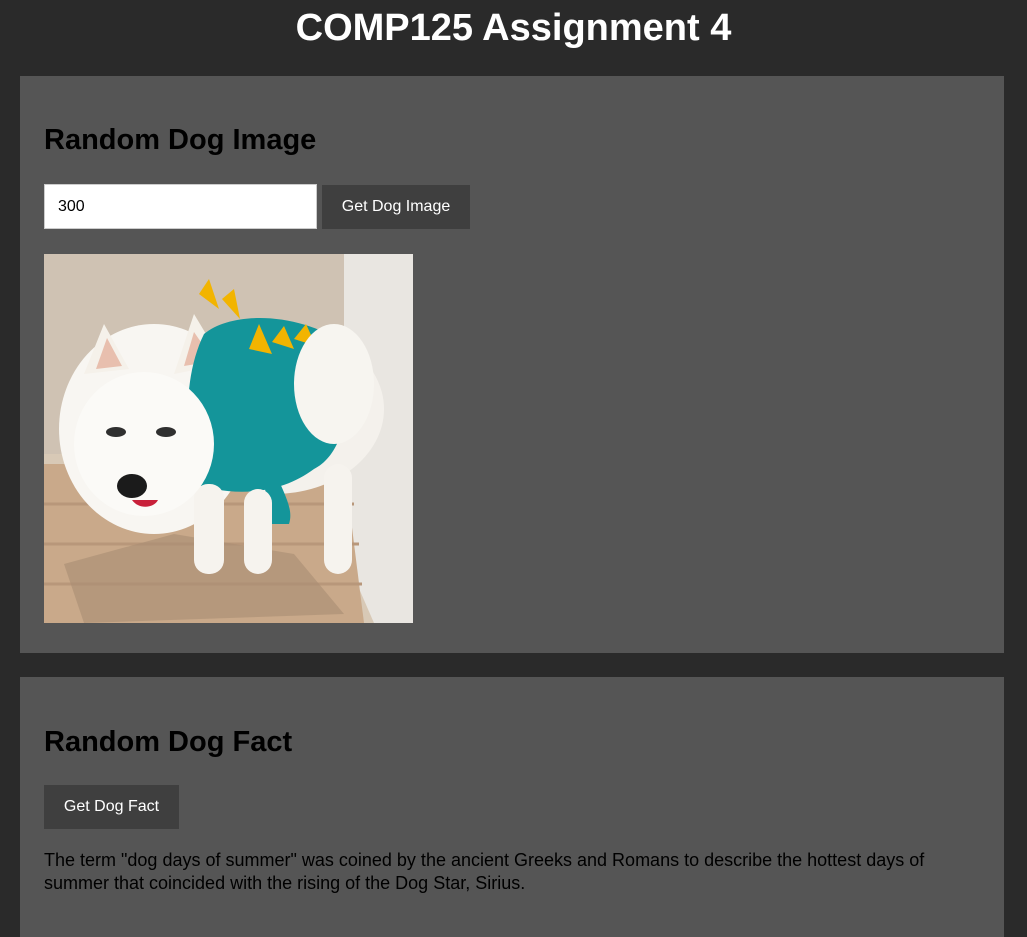 This screenshot has width=1027, height=937. What do you see at coordinates (111, 807) in the screenshot?
I see `get-dog-fact-button: Get Dog Fact` at bounding box center [111, 807].